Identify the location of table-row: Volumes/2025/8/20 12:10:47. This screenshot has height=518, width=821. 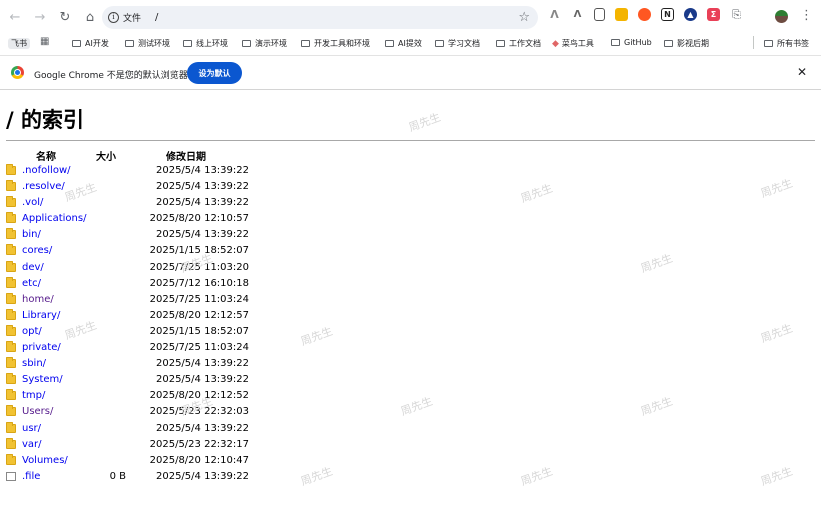
(150, 461).